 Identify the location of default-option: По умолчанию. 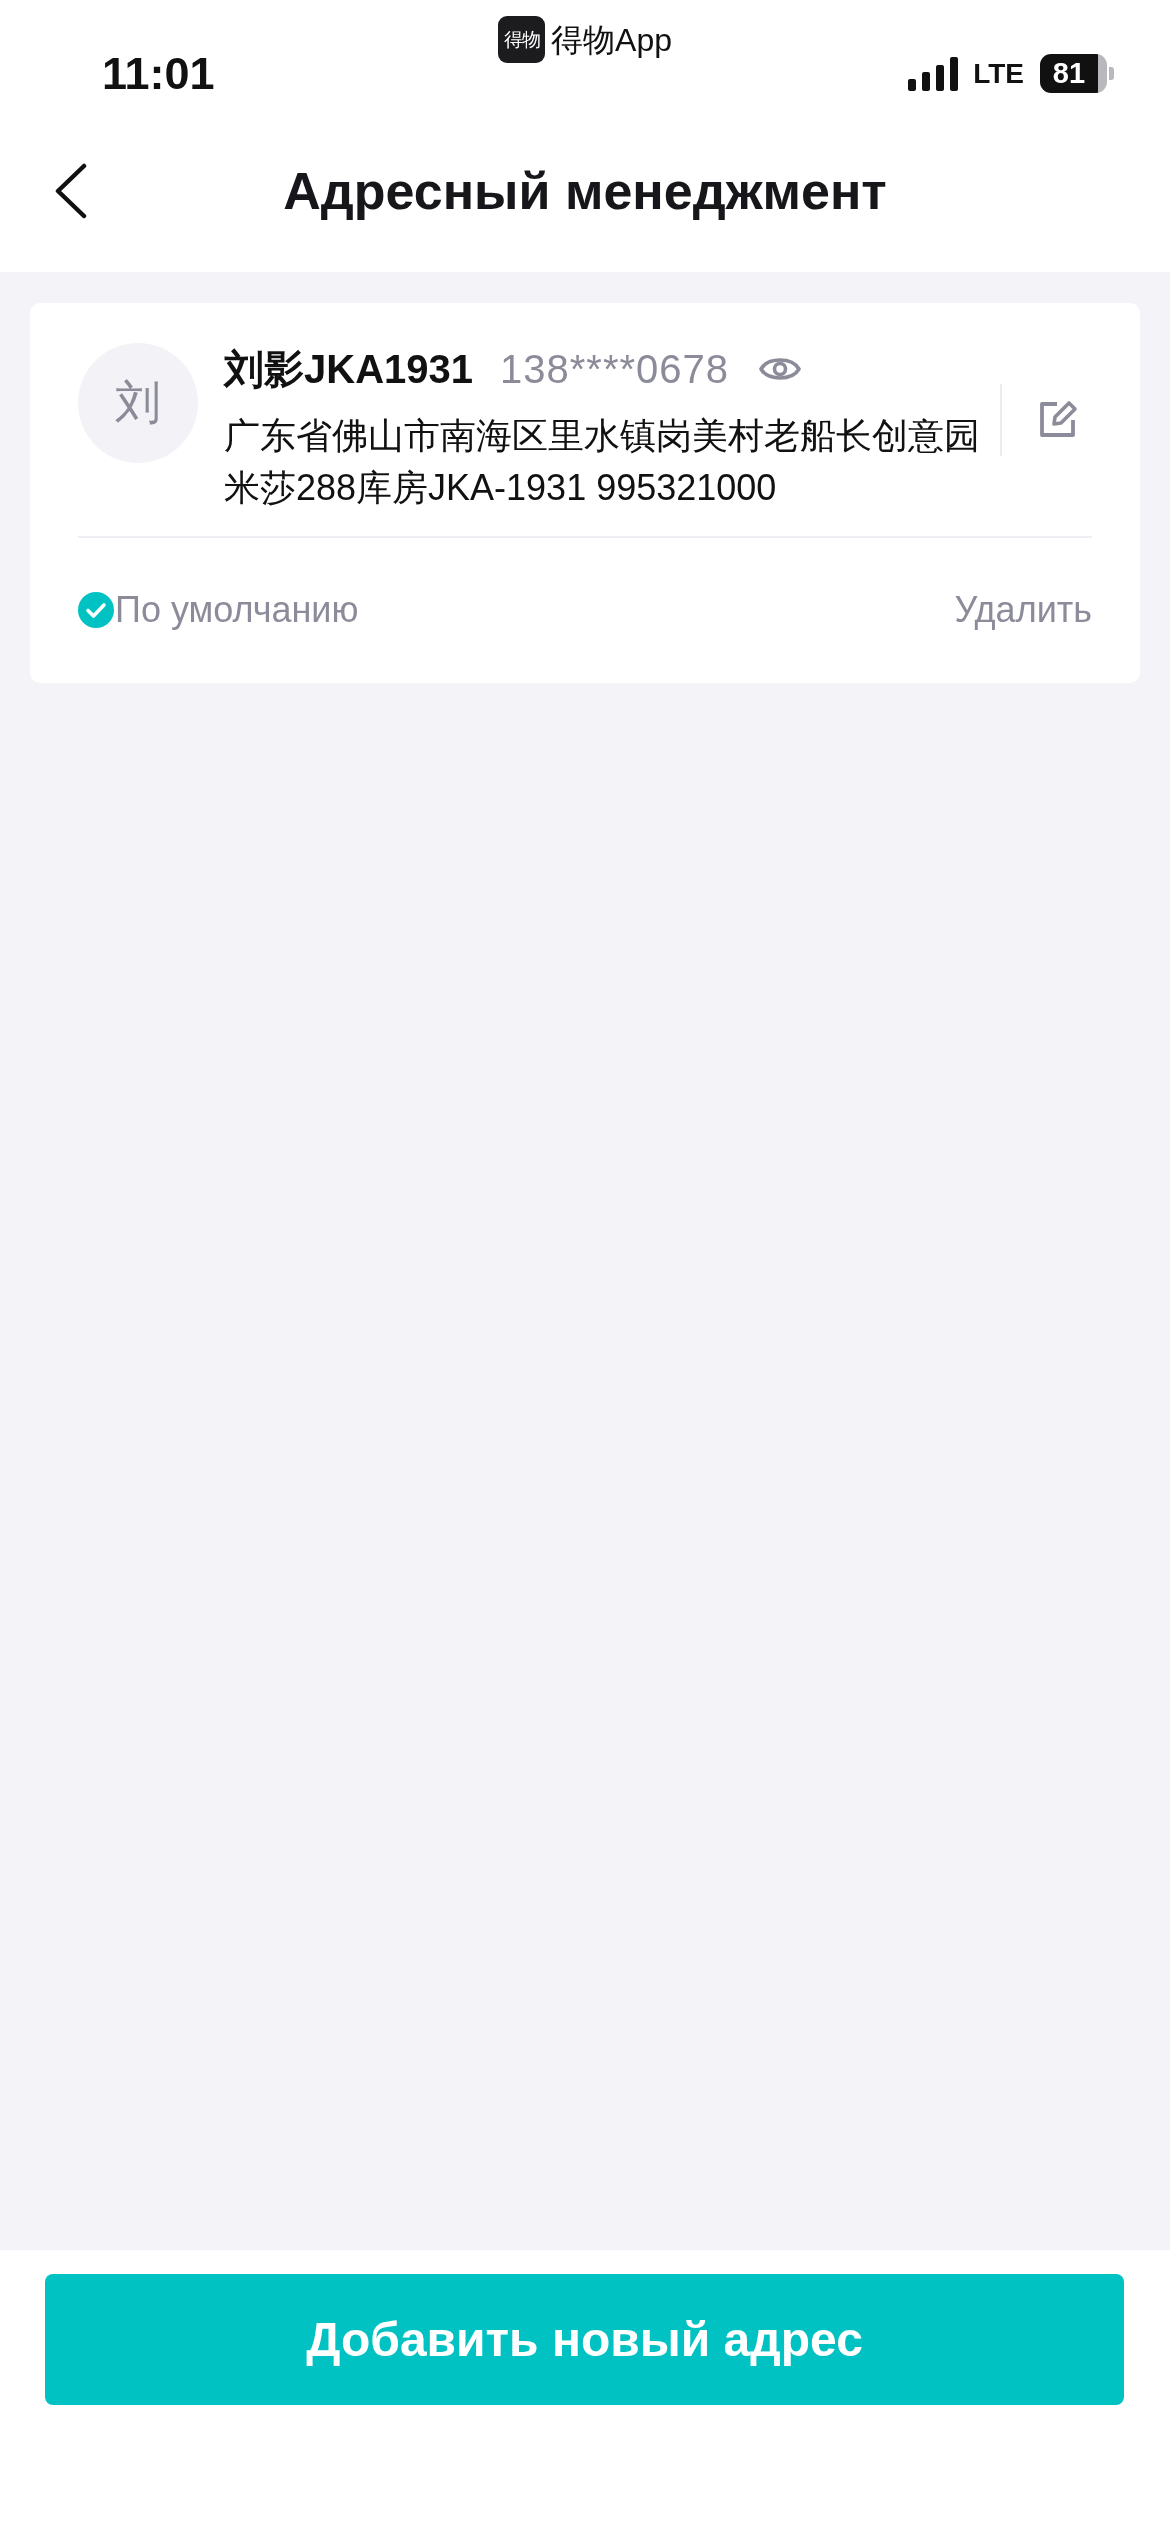
(218, 610).